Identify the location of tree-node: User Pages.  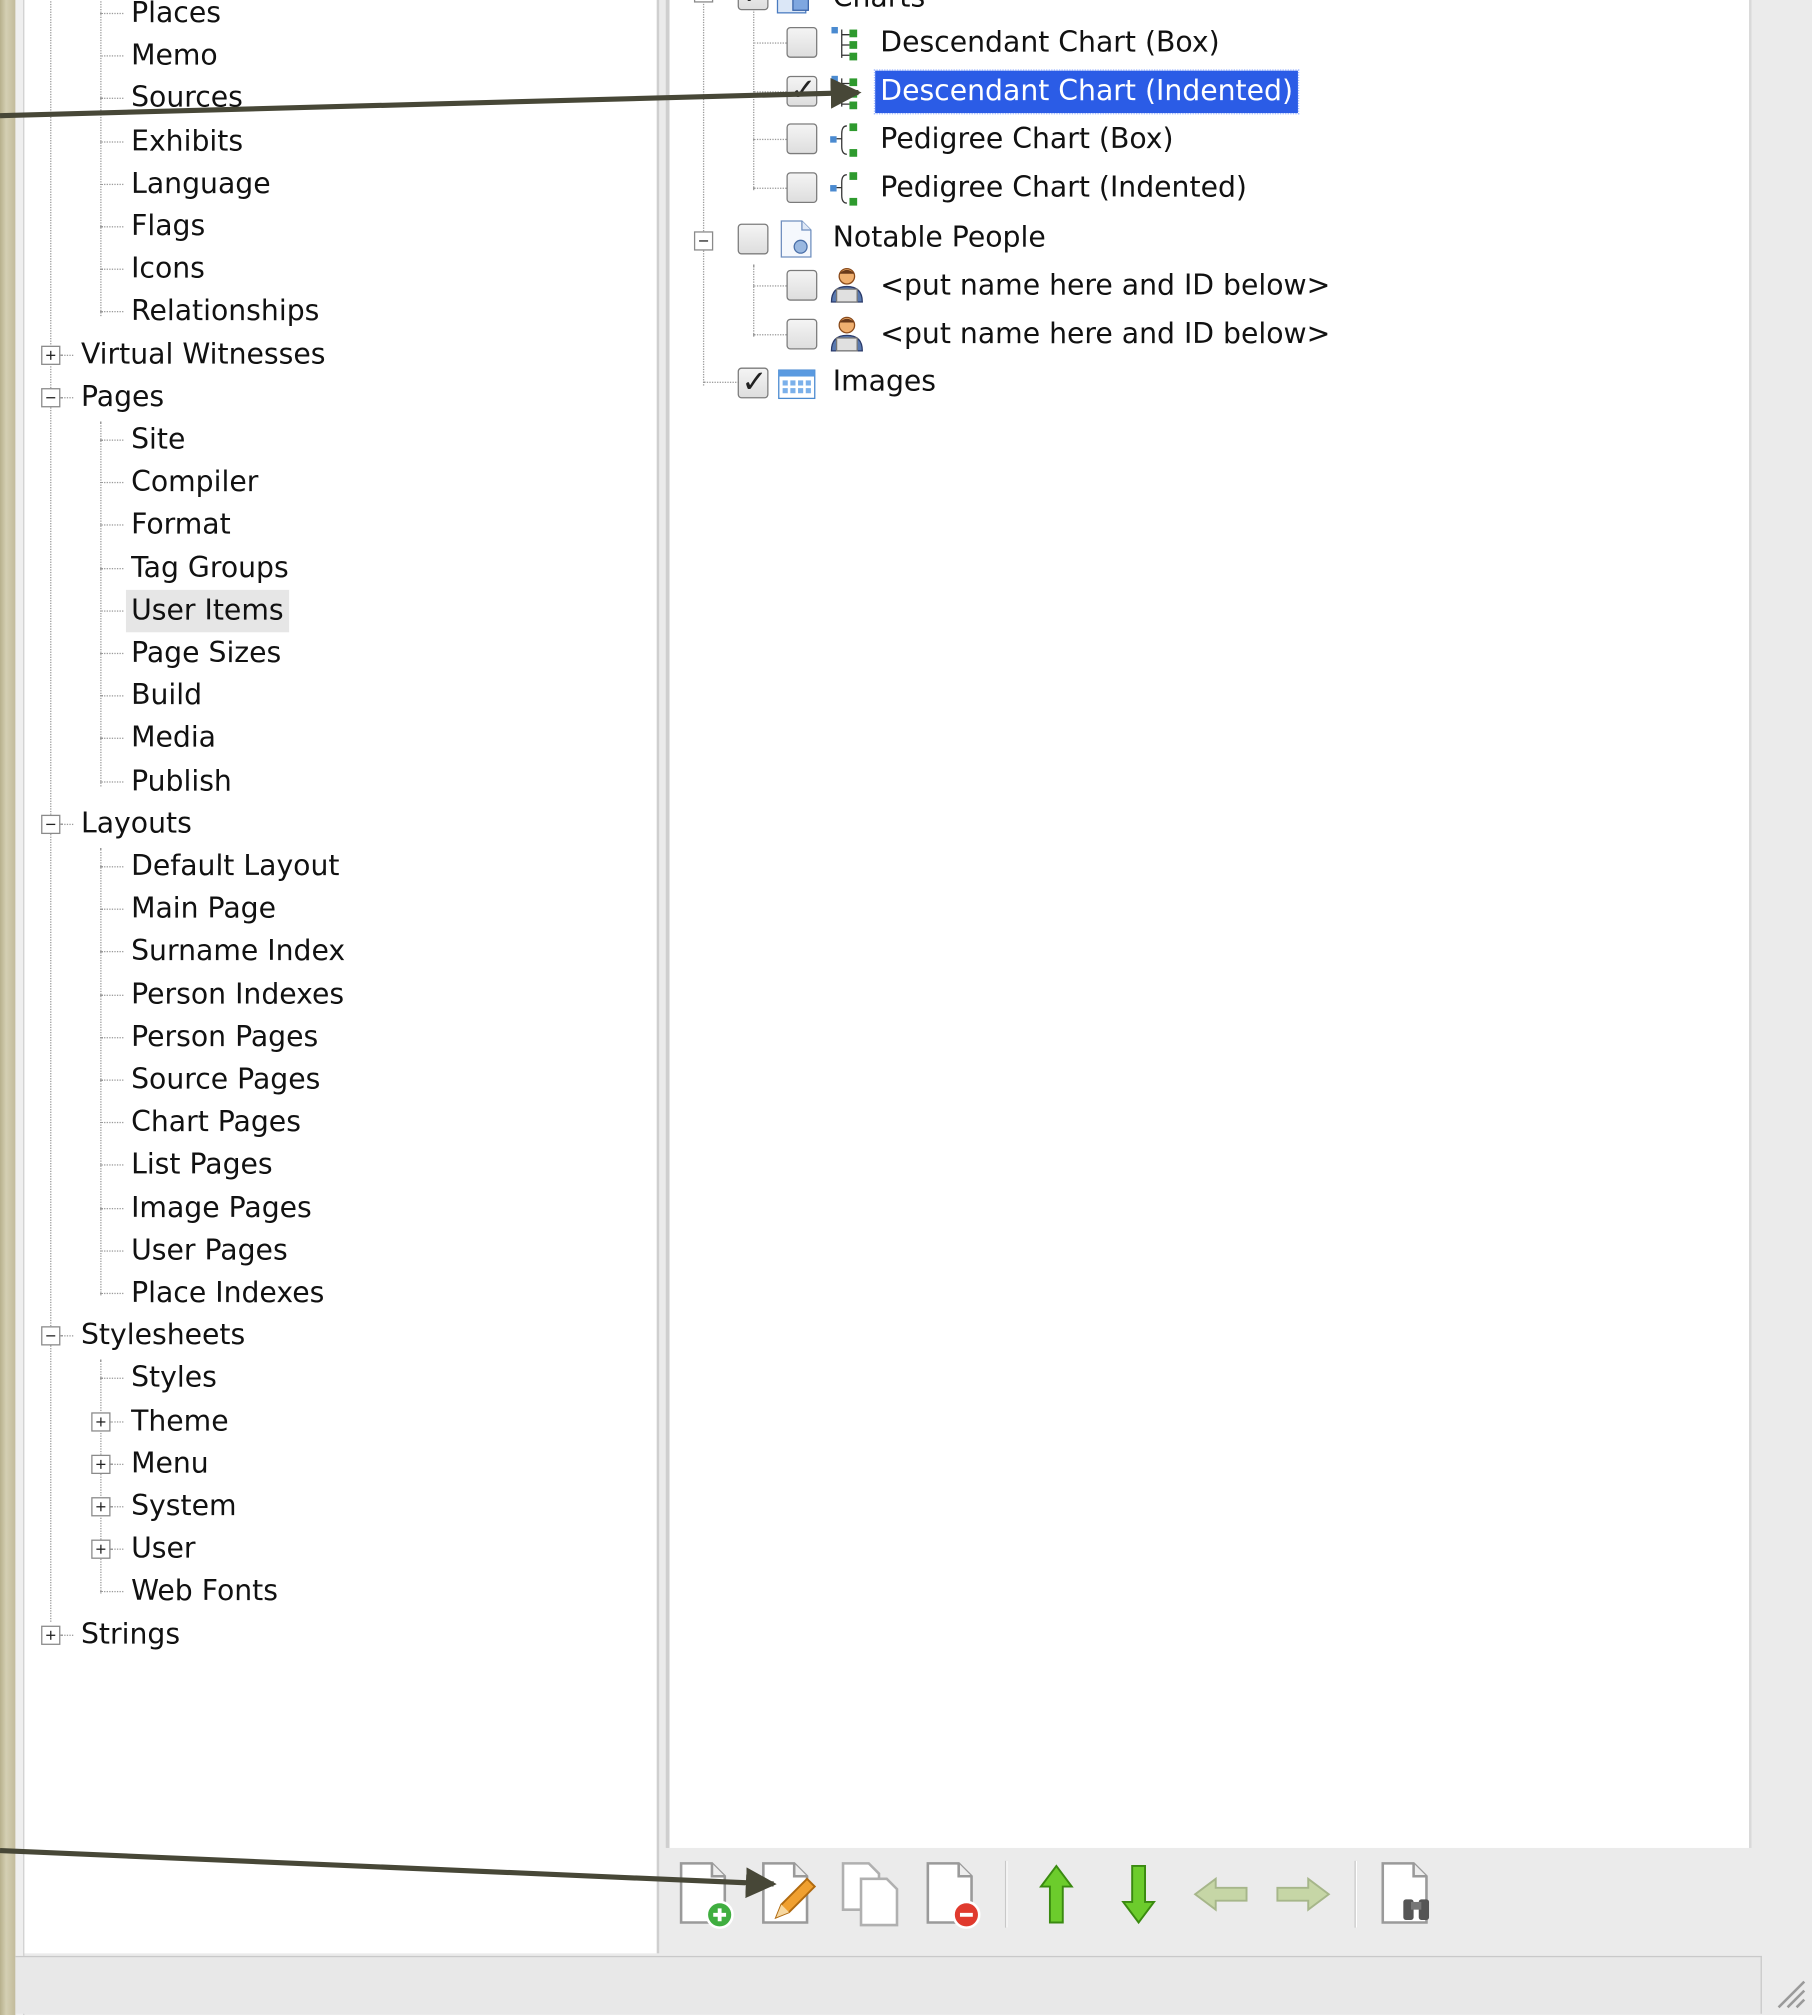
(209, 1251).